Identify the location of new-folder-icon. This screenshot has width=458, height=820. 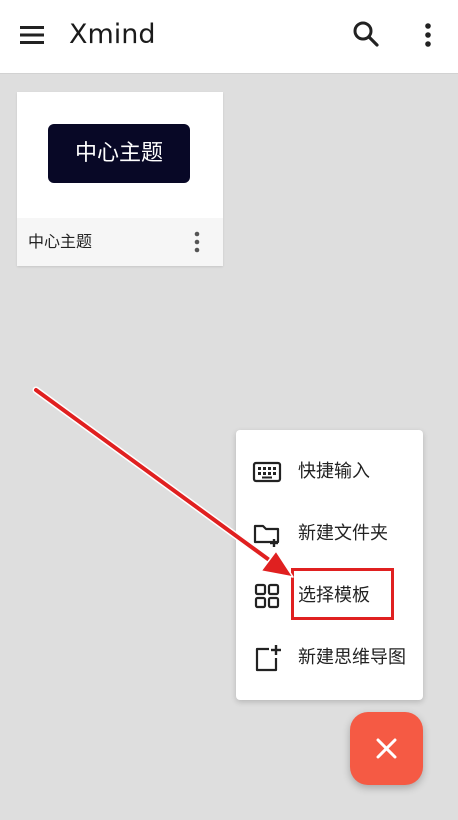
(266, 535).